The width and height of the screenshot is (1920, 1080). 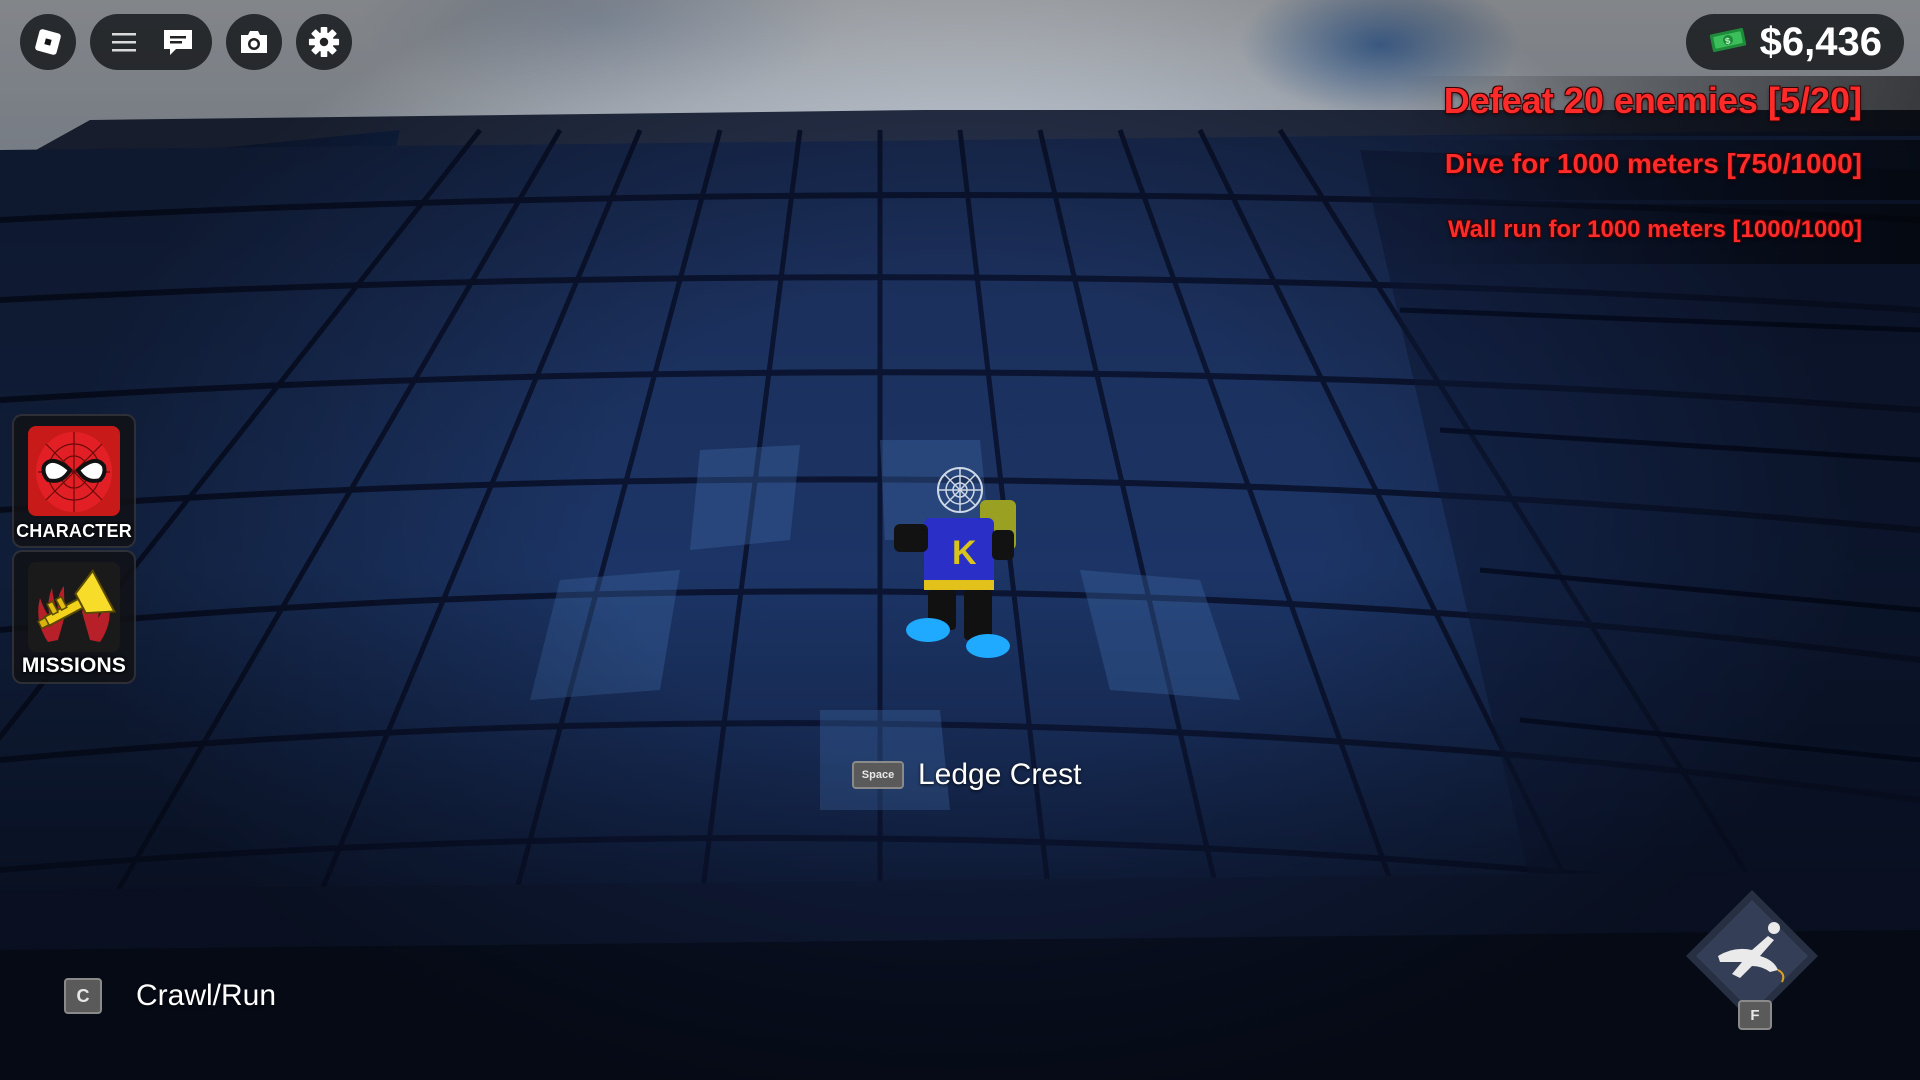 I want to click on currency-display: $ $6,436, so click(x=1794, y=42).